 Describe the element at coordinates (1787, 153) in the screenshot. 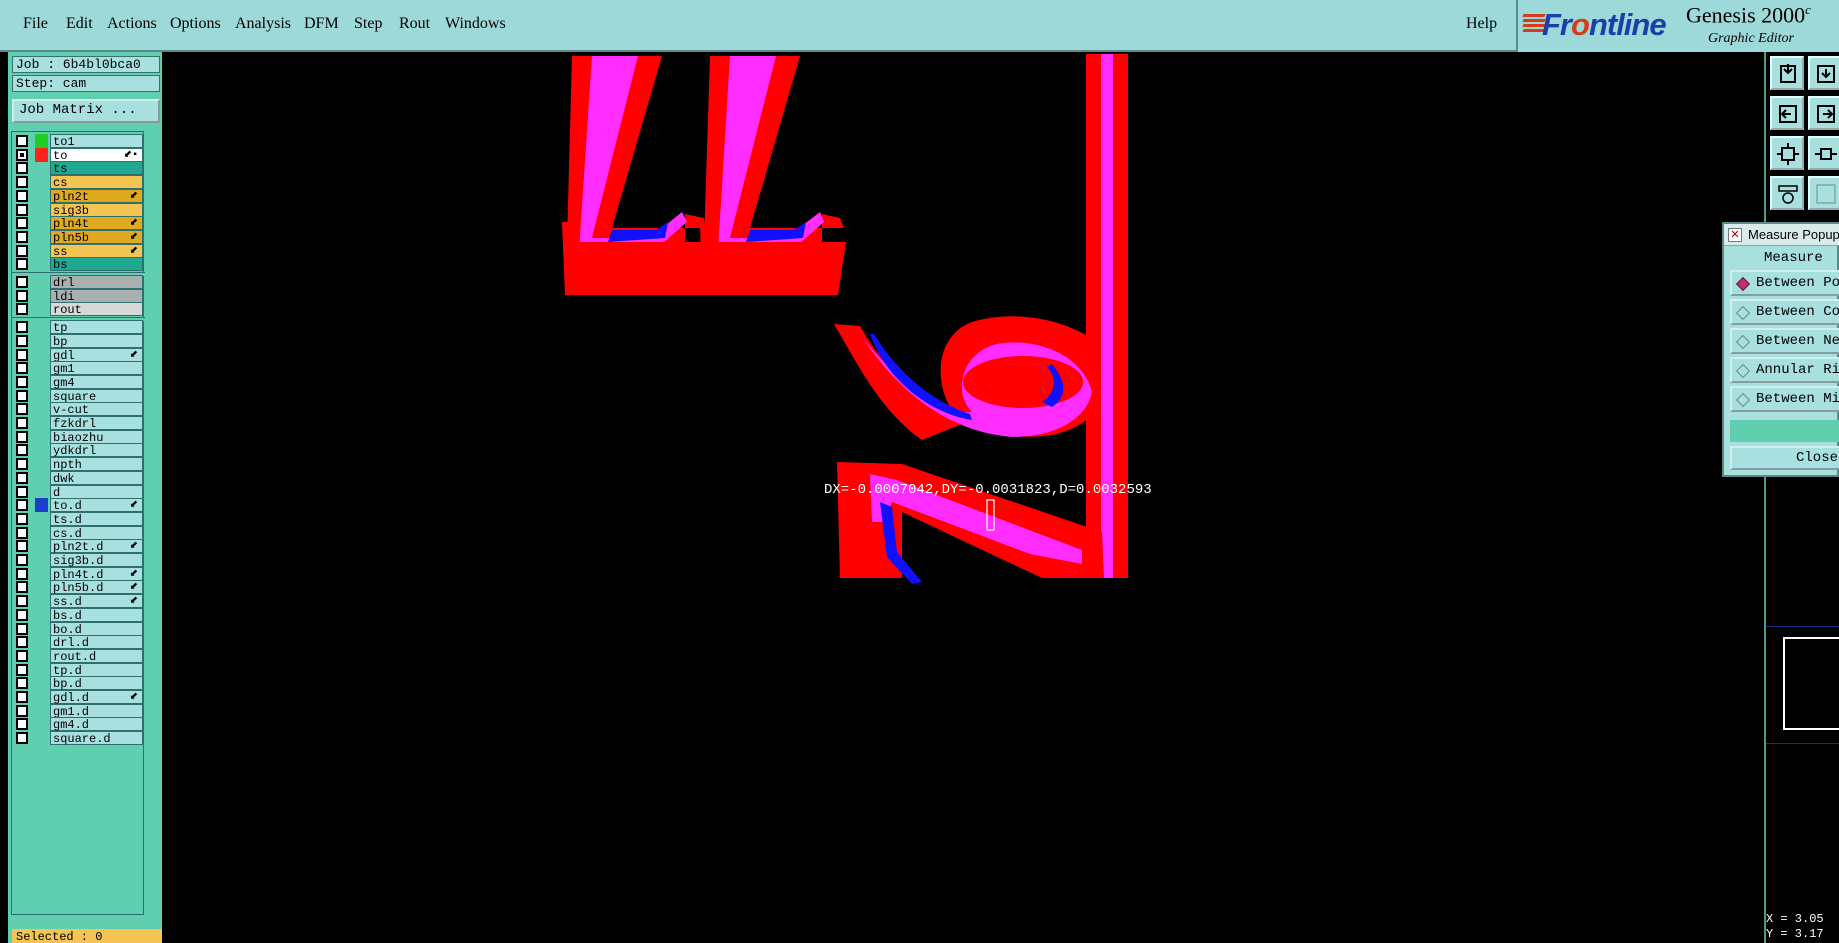

I see `fit-button` at that location.